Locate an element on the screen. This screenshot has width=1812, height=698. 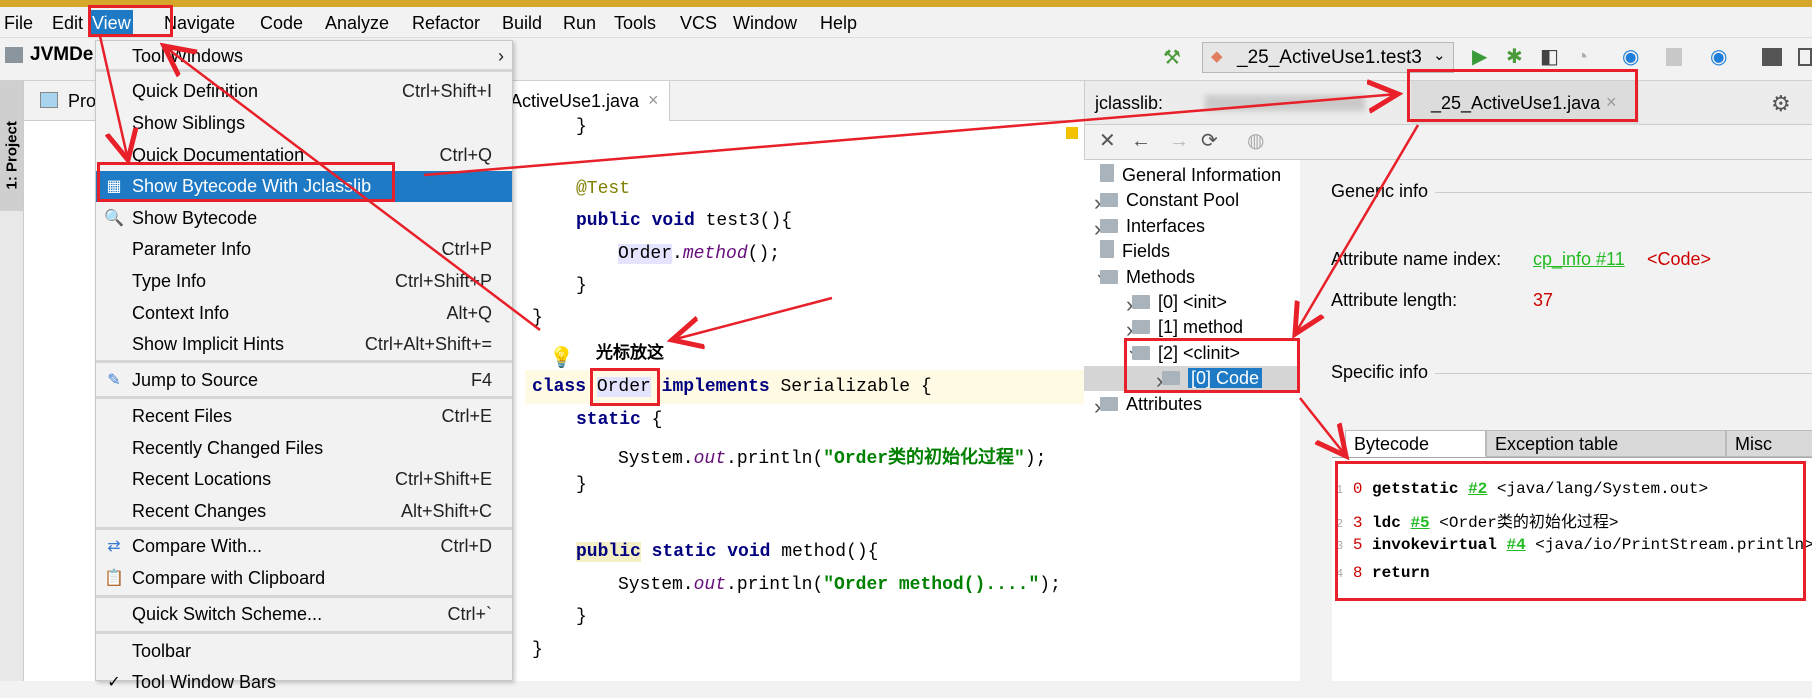
menu-edit: Edit is located at coordinates (67, 23).